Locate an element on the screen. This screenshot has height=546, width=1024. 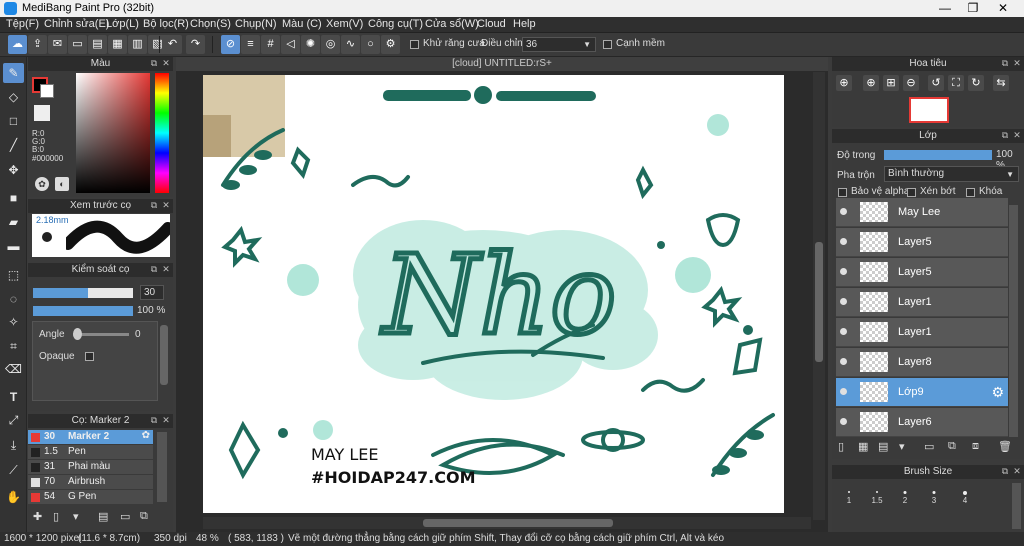
dropper-tool-icon: ⤓ is located at coordinates (13, 445).